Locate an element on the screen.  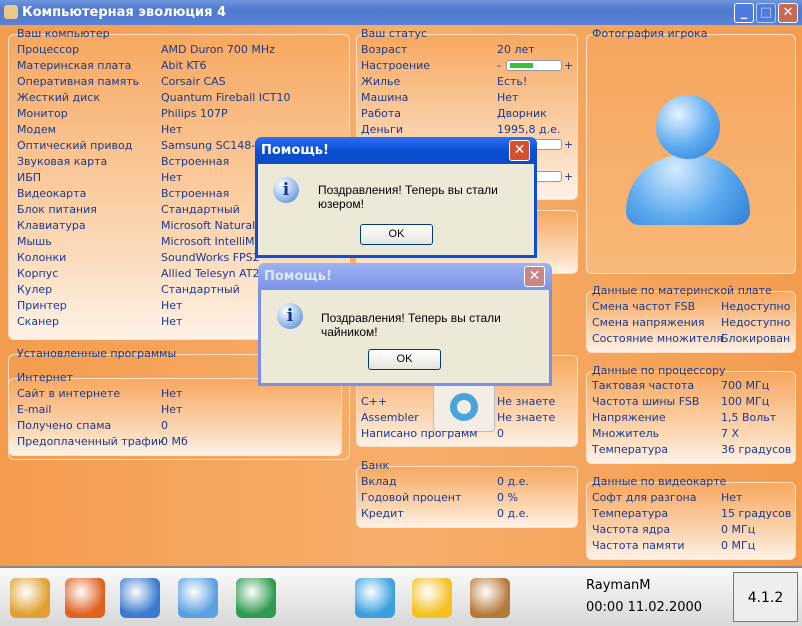
row-label: Работа is located at coordinates (381, 113).